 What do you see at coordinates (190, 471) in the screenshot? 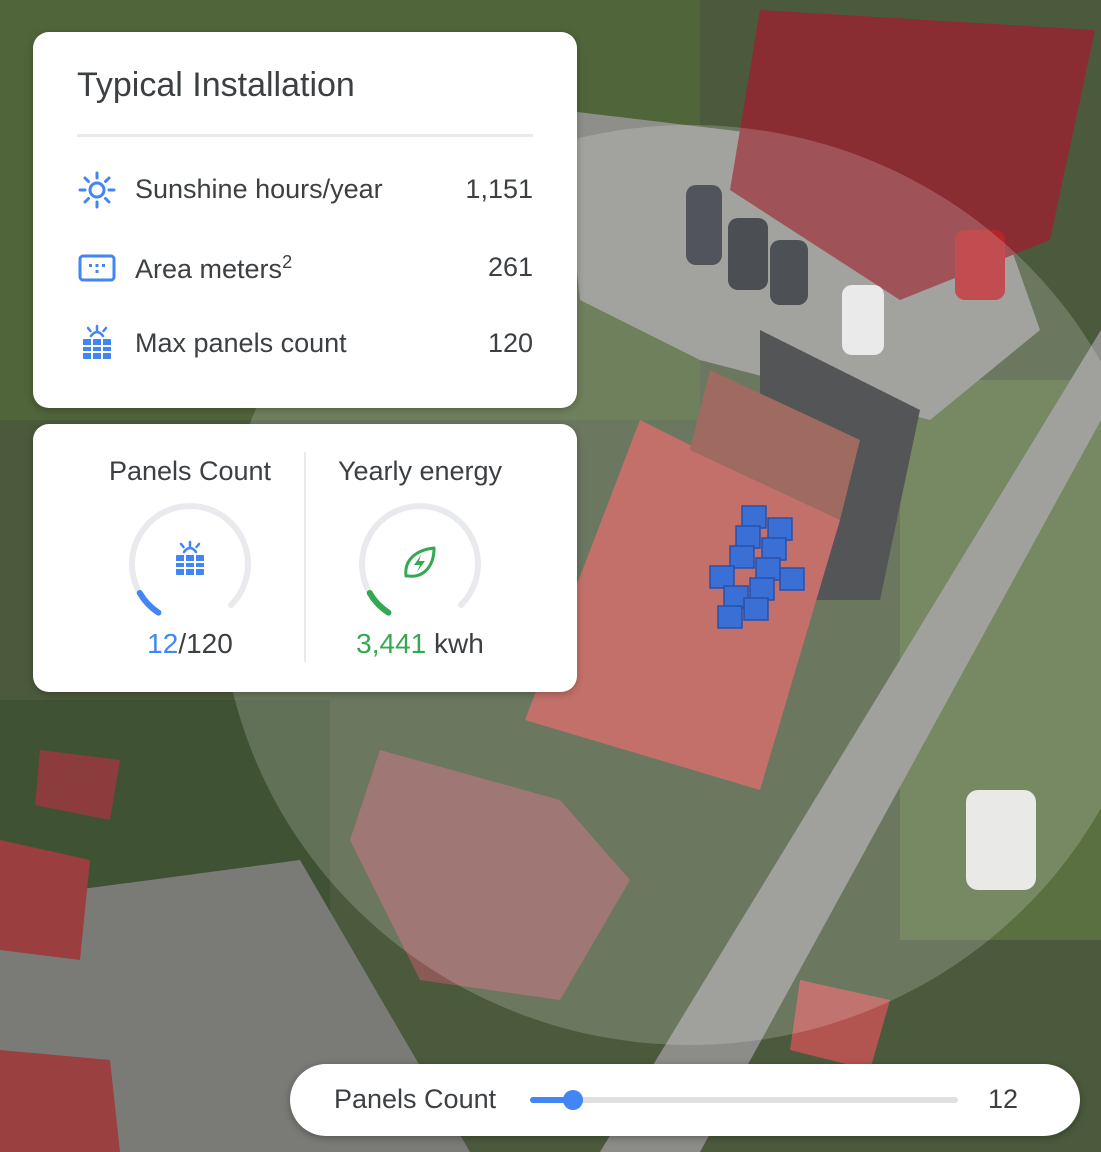
I see `panels-gauge-title: Panels Count` at bounding box center [190, 471].